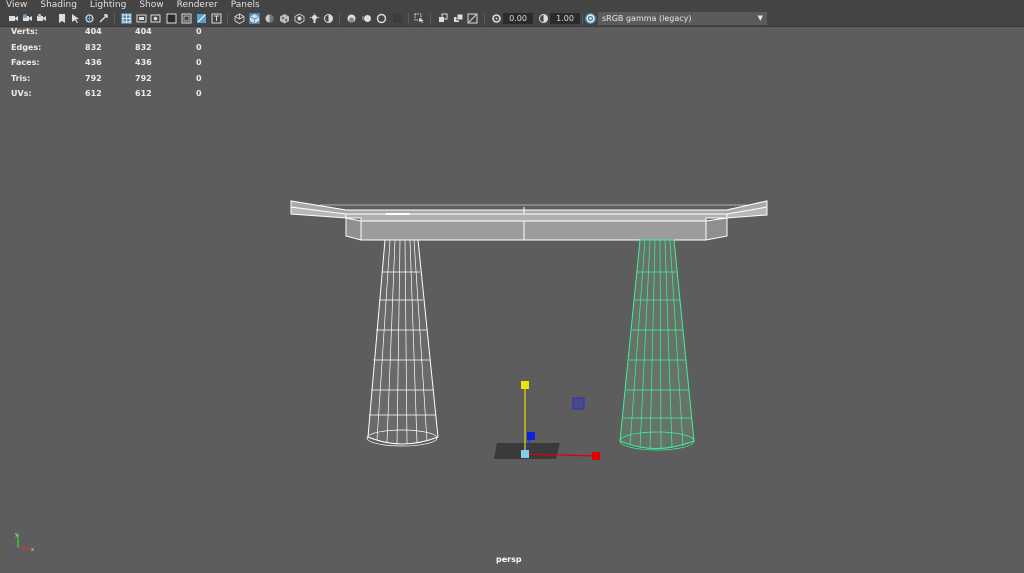 The image size is (1024, 573). Describe the element at coordinates (402, 343) in the screenshot. I see `left-leg-mesh` at that location.